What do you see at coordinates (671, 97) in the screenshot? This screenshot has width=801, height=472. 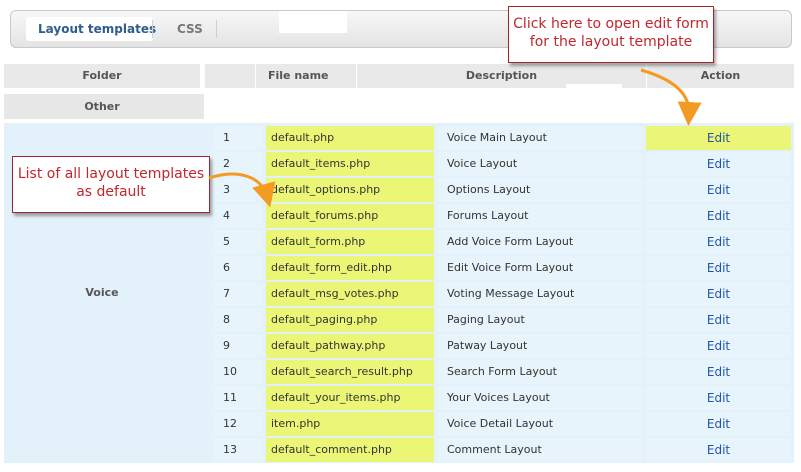 I see `arrow-to-edit` at bounding box center [671, 97].